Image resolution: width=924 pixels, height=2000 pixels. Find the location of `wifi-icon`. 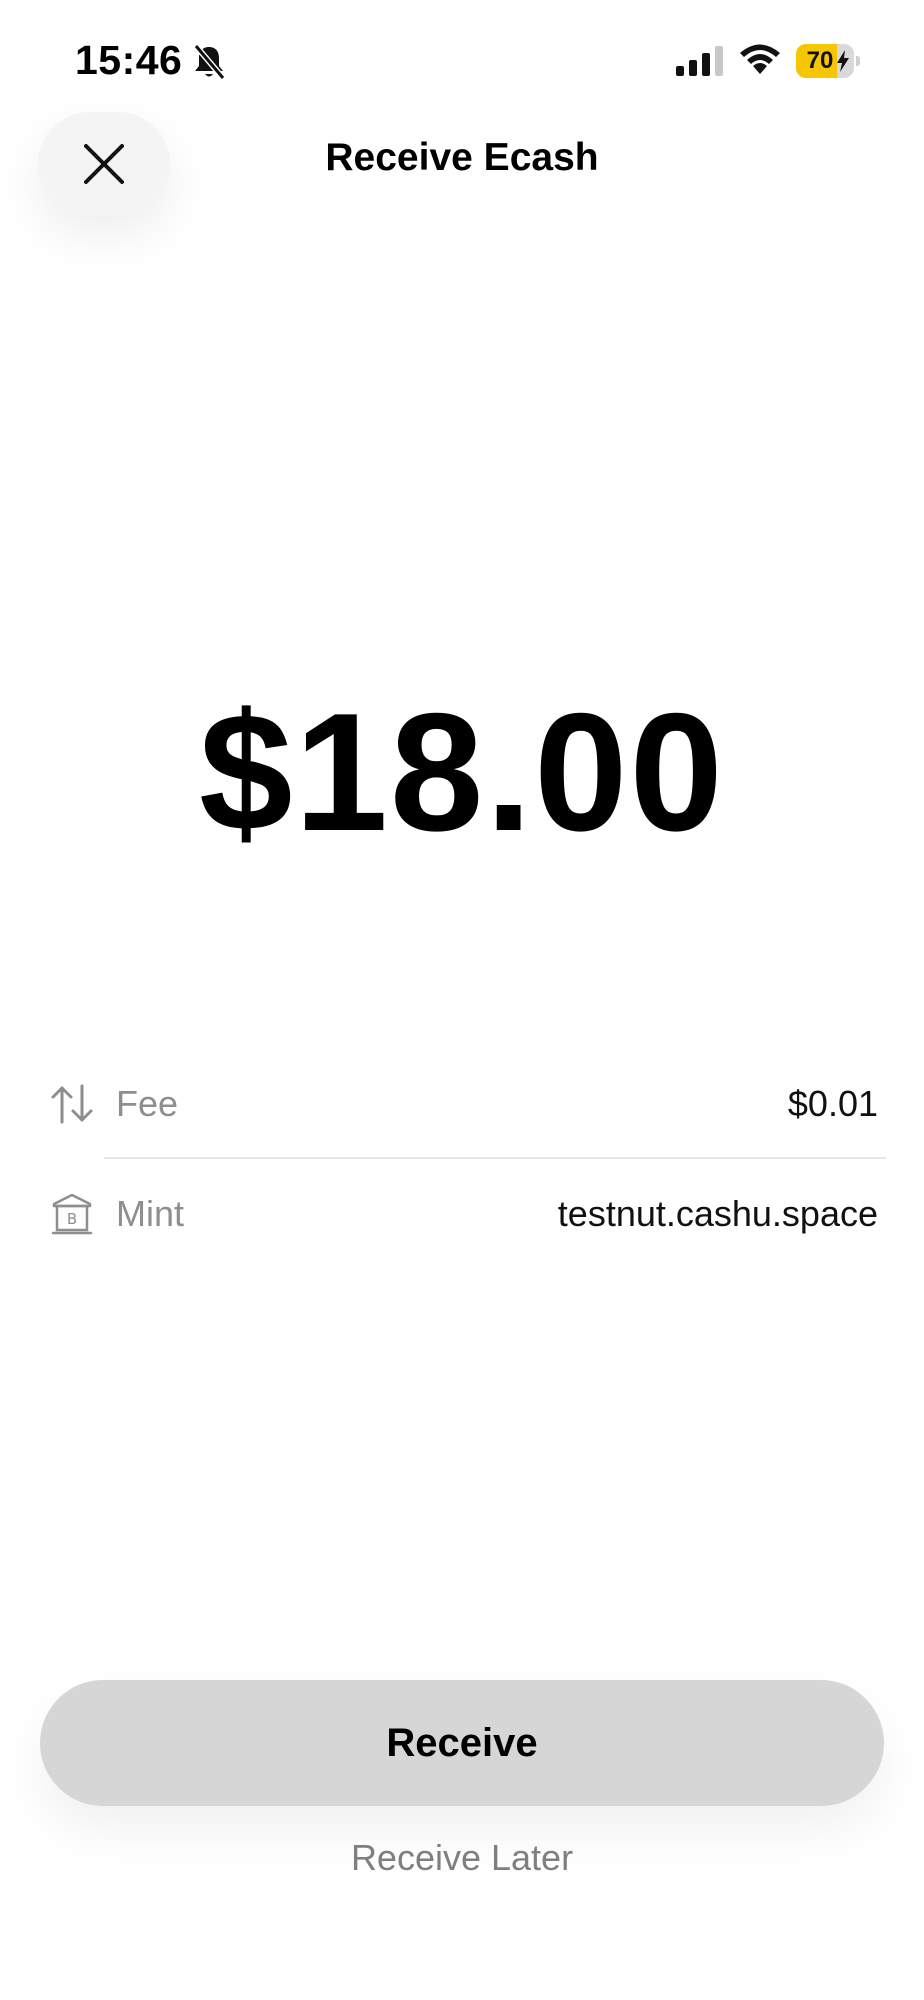

wifi-icon is located at coordinates (760, 59).